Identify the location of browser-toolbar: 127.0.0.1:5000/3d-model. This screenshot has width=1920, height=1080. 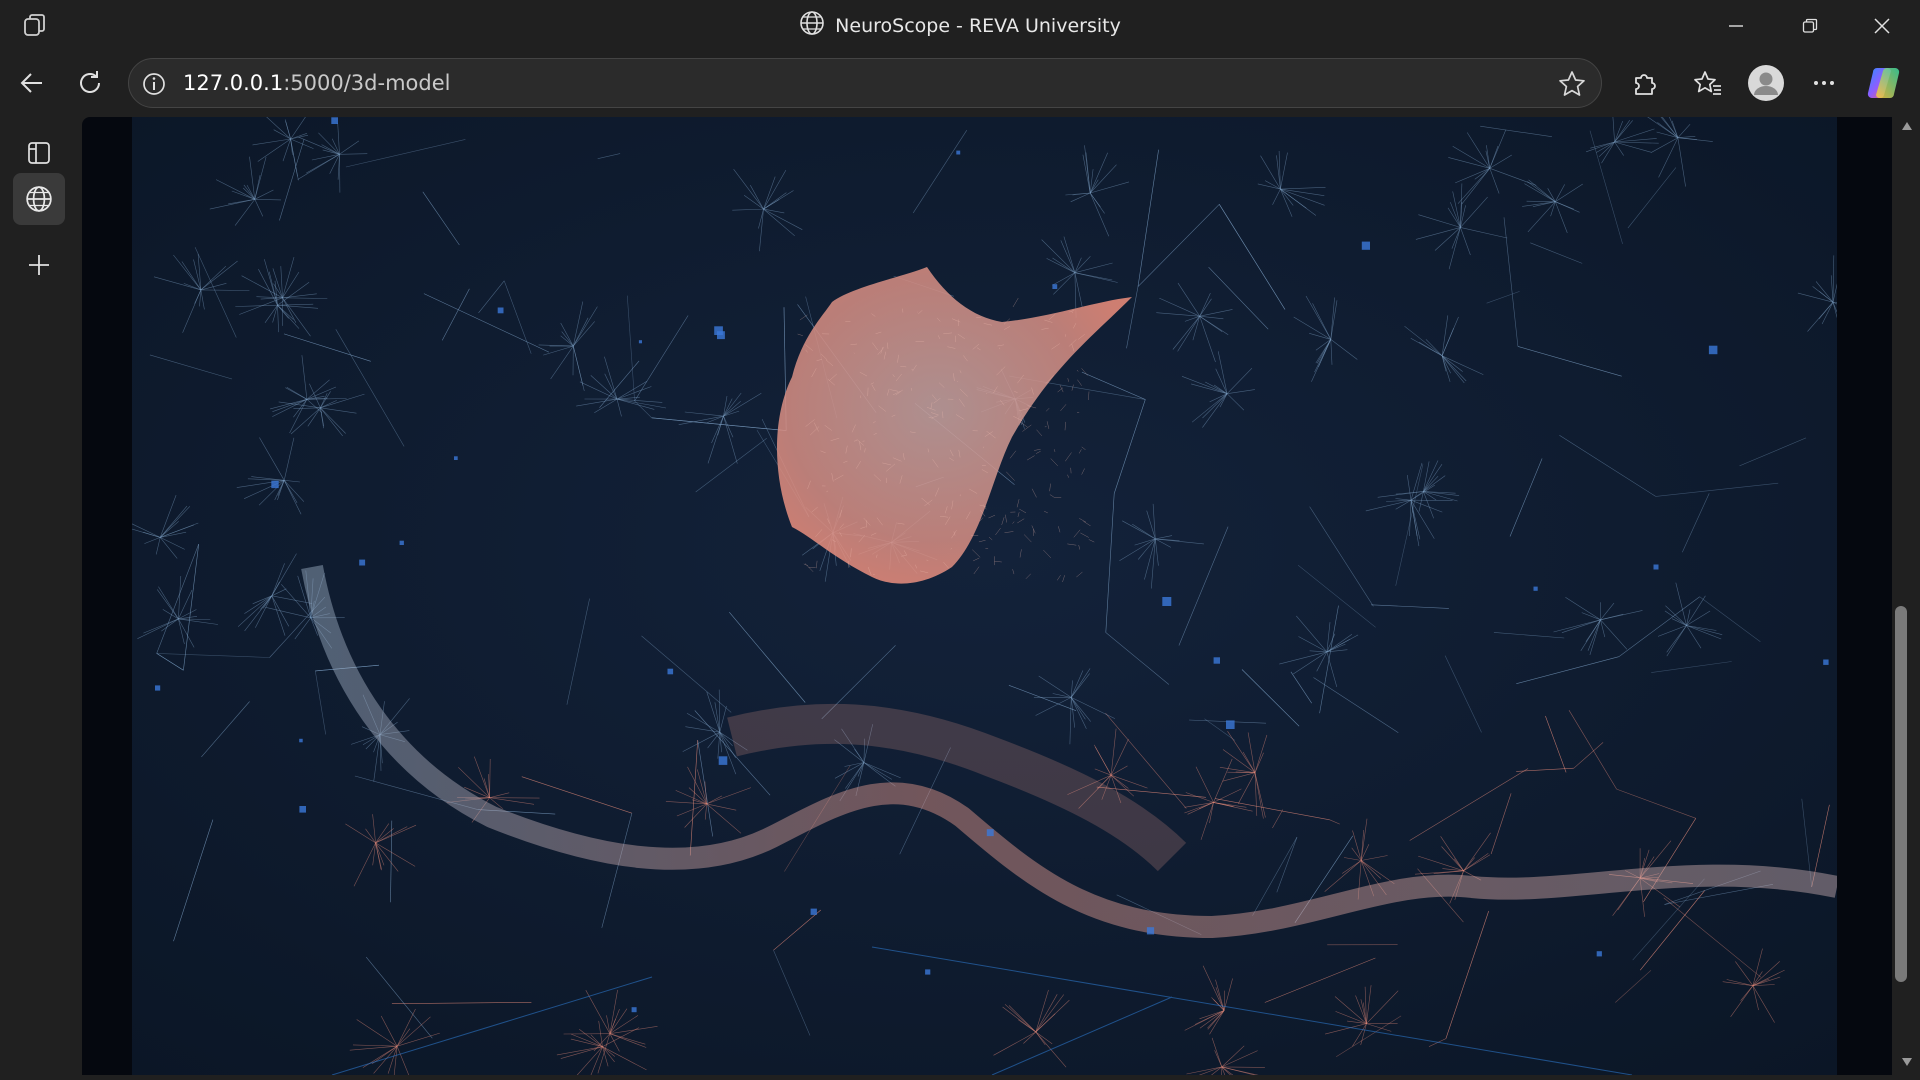
(960, 84).